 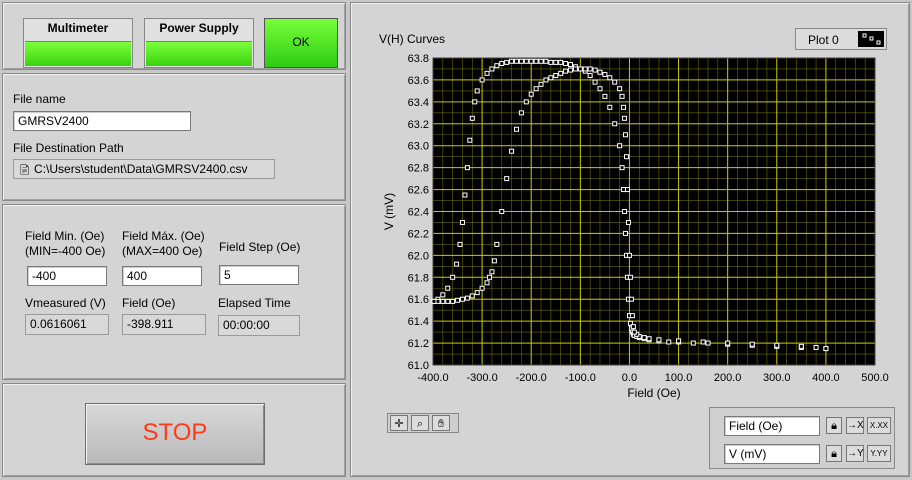 What do you see at coordinates (102, 121) in the screenshot?
I see `file-name-input: GMRSV2400` at bounding box center [102, 121].